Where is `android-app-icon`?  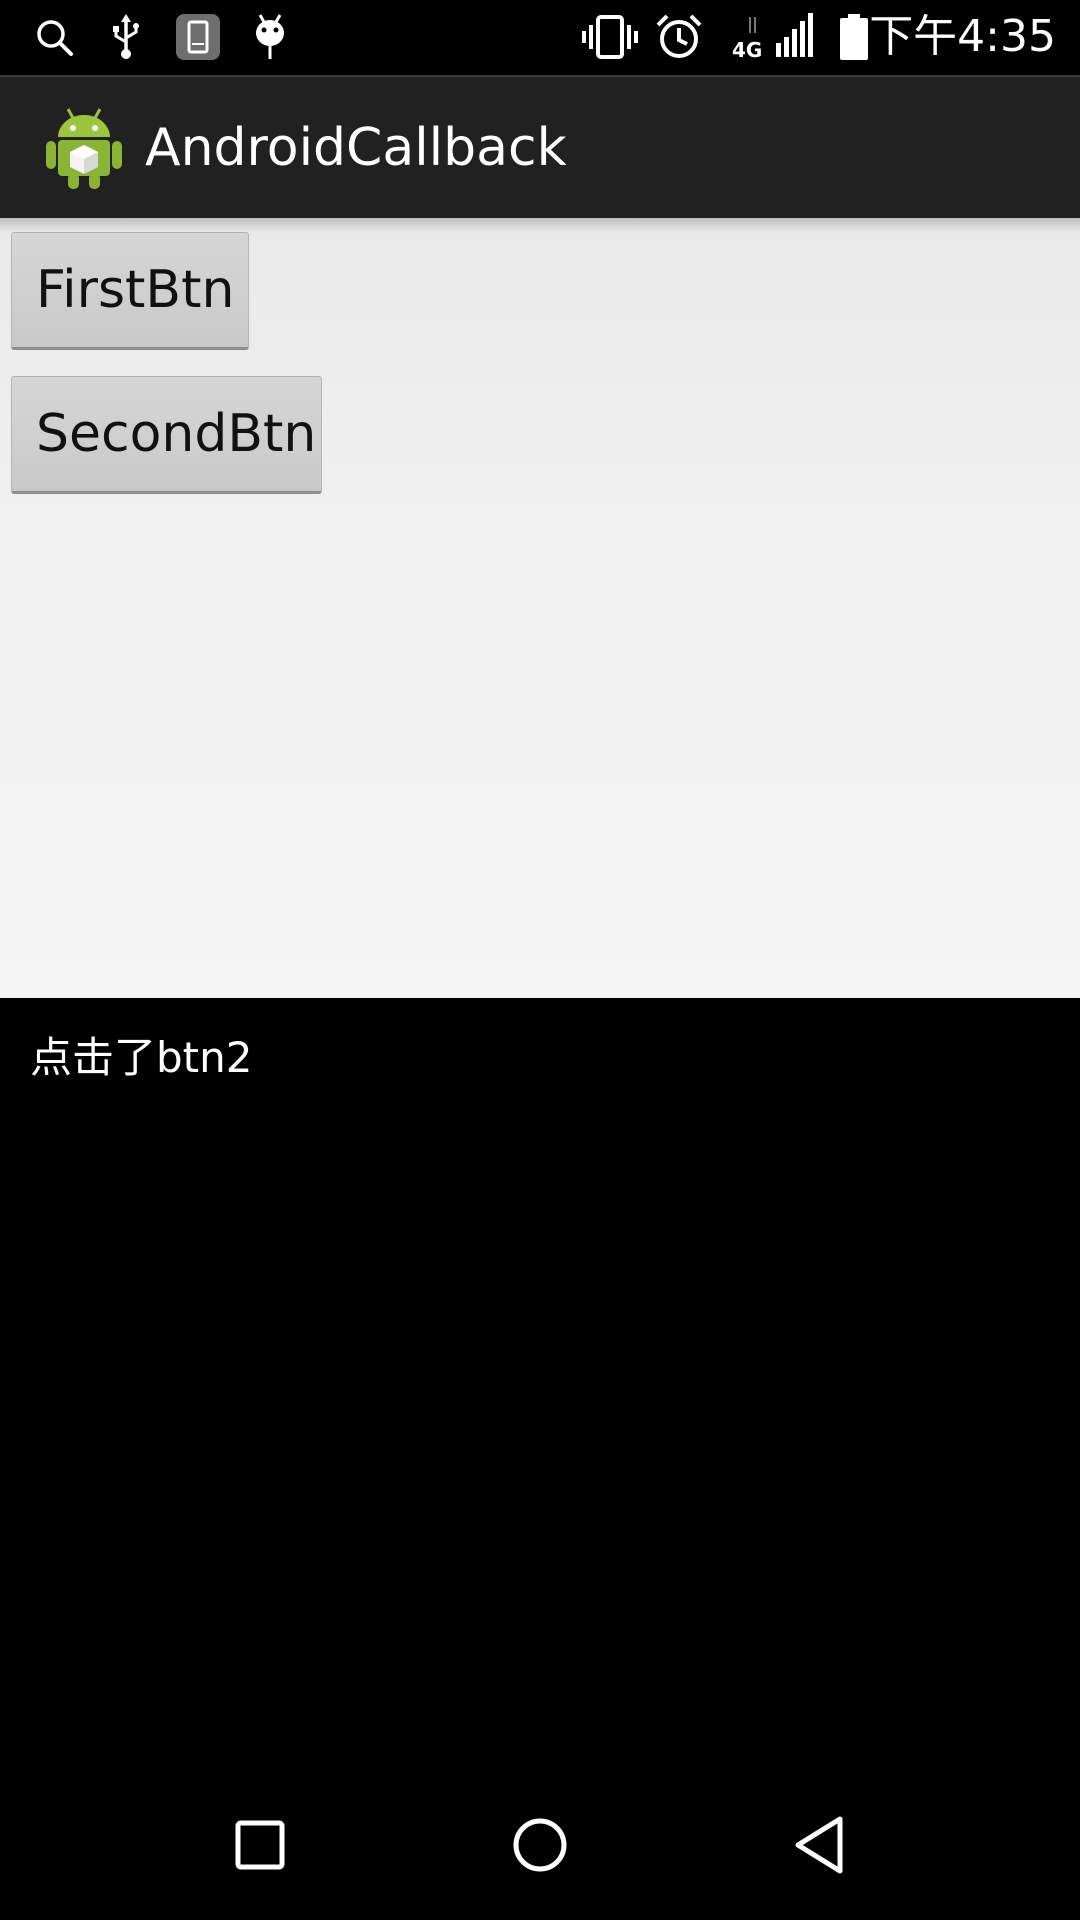
android-app-icon is located at coordinates (84, 147).